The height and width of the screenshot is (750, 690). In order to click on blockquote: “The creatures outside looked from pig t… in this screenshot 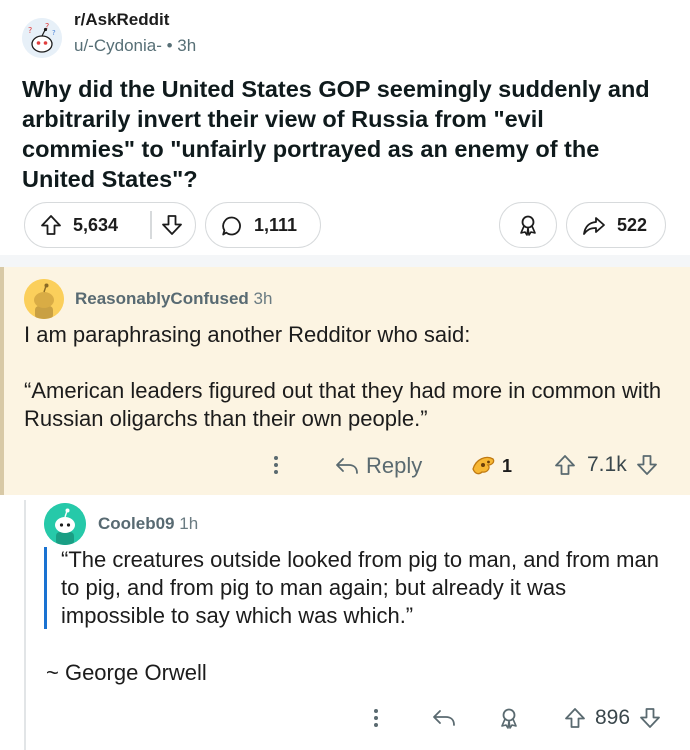, I will do `click(360, 587)`.